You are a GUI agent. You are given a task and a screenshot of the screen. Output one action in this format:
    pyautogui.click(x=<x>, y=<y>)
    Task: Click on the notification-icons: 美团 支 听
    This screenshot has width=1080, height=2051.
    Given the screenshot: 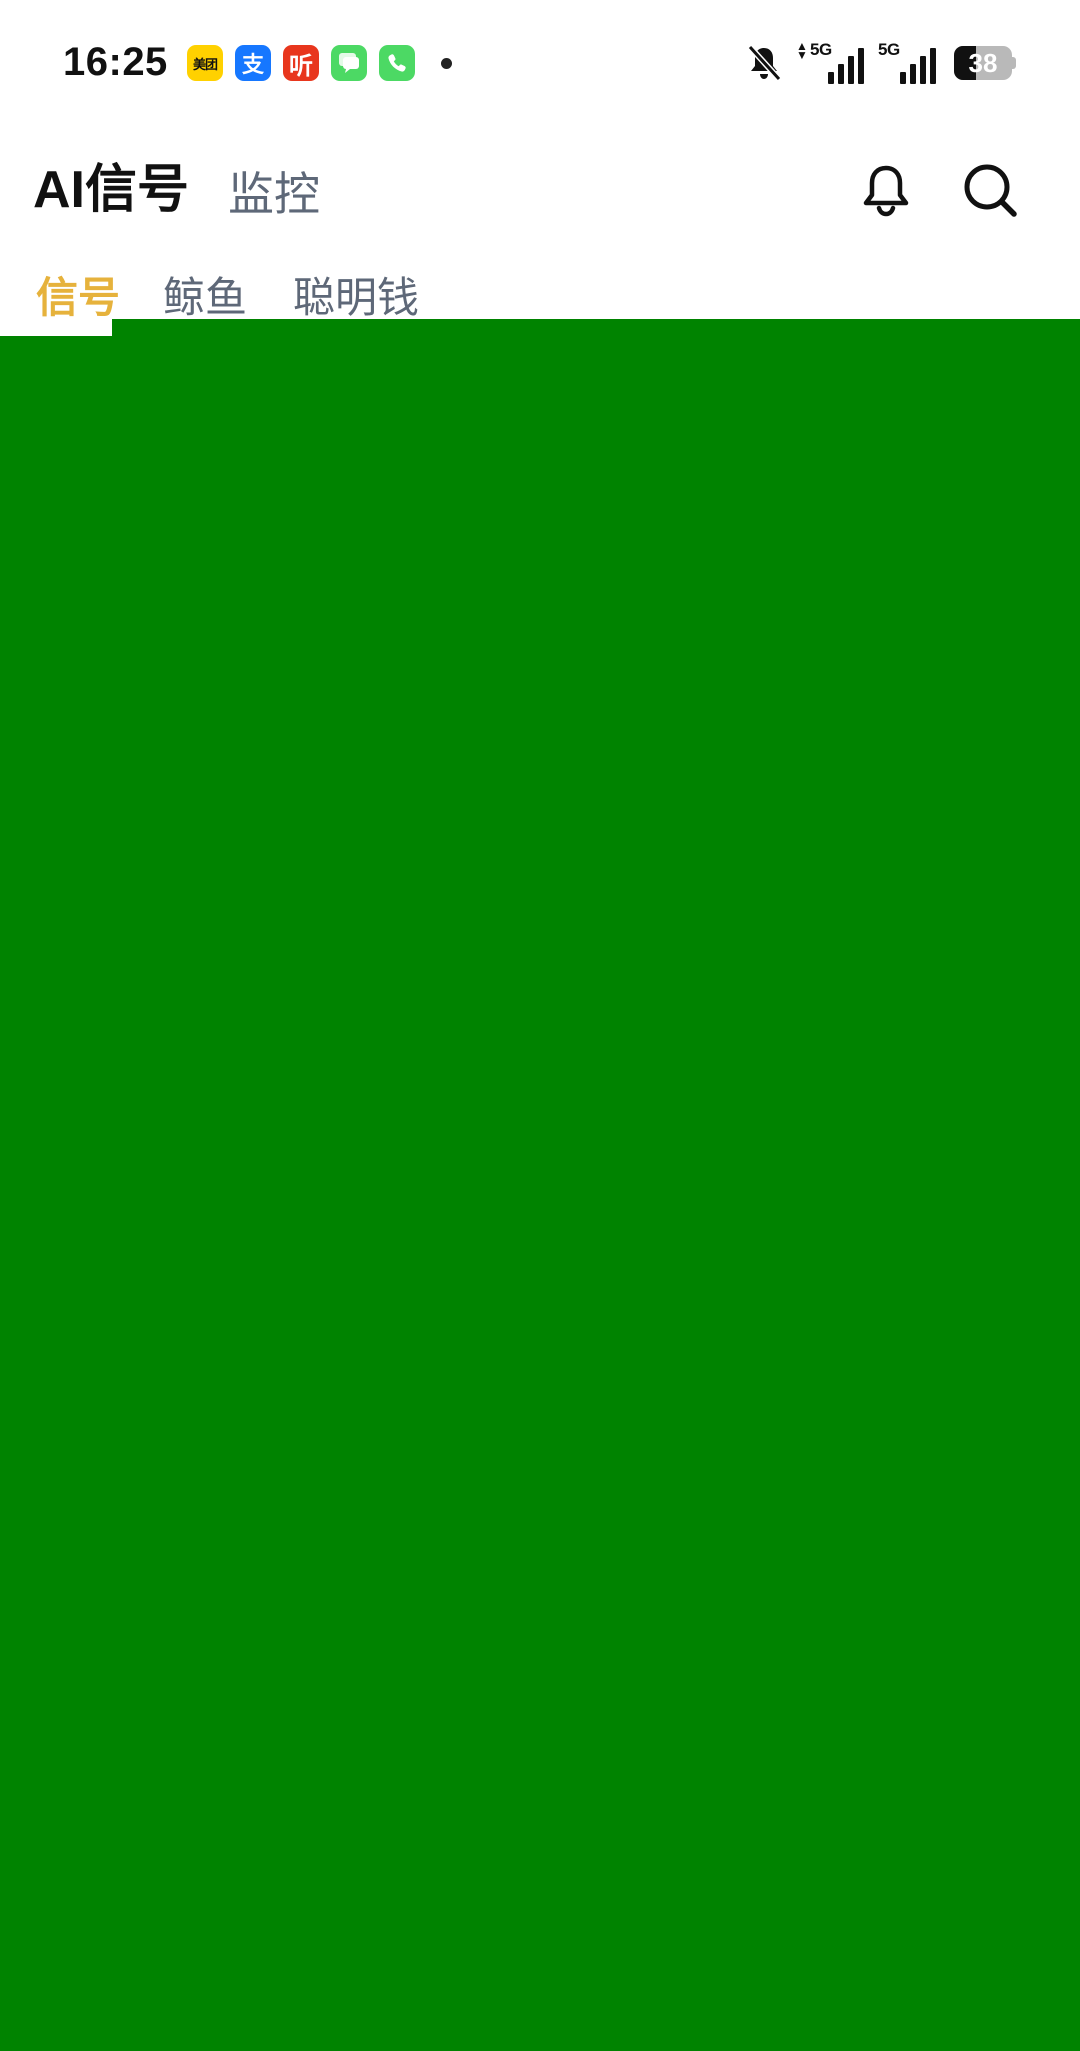 What is the action you would take?
    pyautogui.click(x=319, y=63)
    